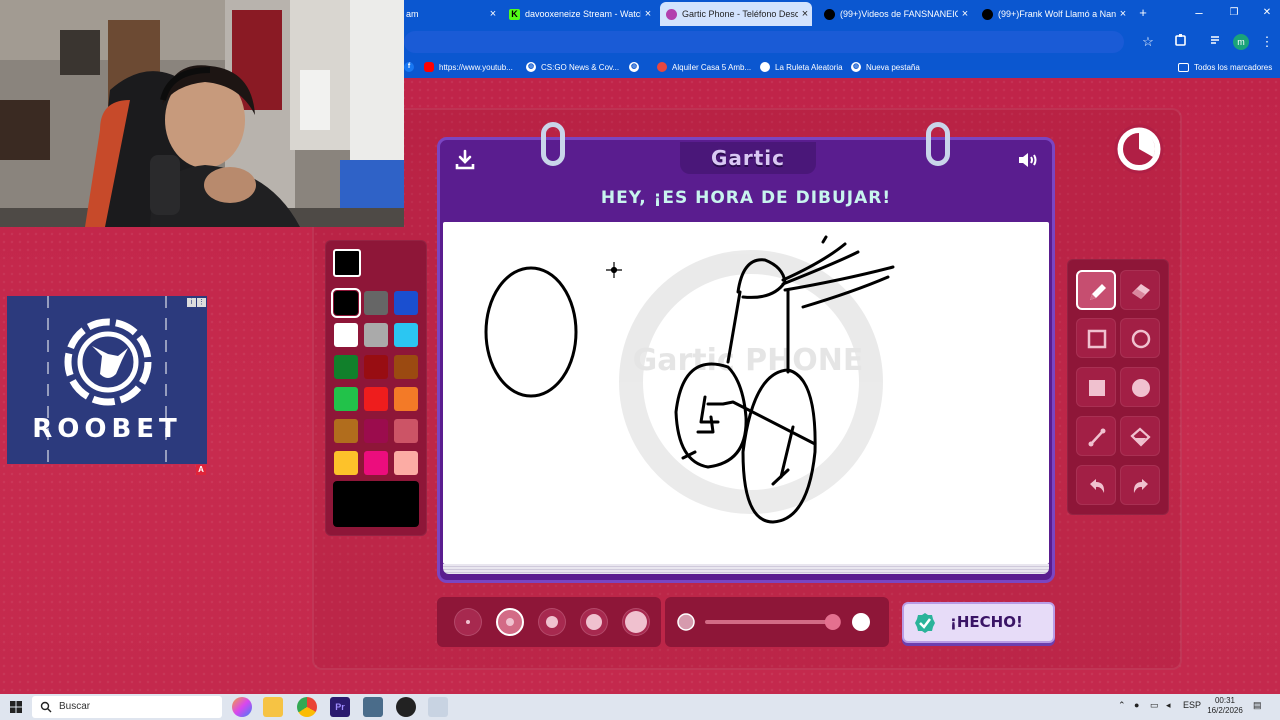 This screenshot has width=1280, height=720. Describe the element at coordinates (1267, 13) in the screenshot. I see `close-window-button: ✕` at that location.